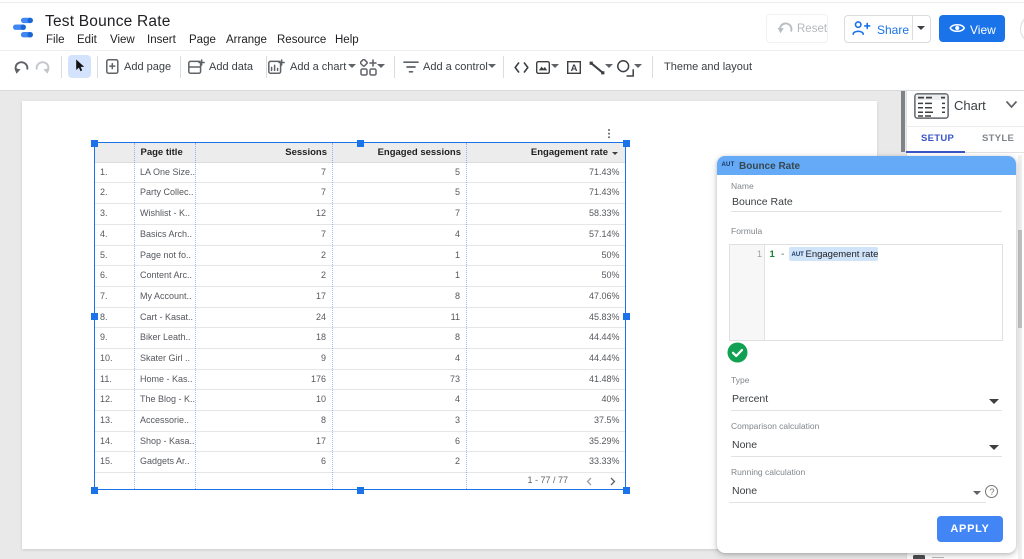  What do you see at coordinates (574, 68) in the screenshot?
I see `svg-text: A` at bounding box center [574, 68].